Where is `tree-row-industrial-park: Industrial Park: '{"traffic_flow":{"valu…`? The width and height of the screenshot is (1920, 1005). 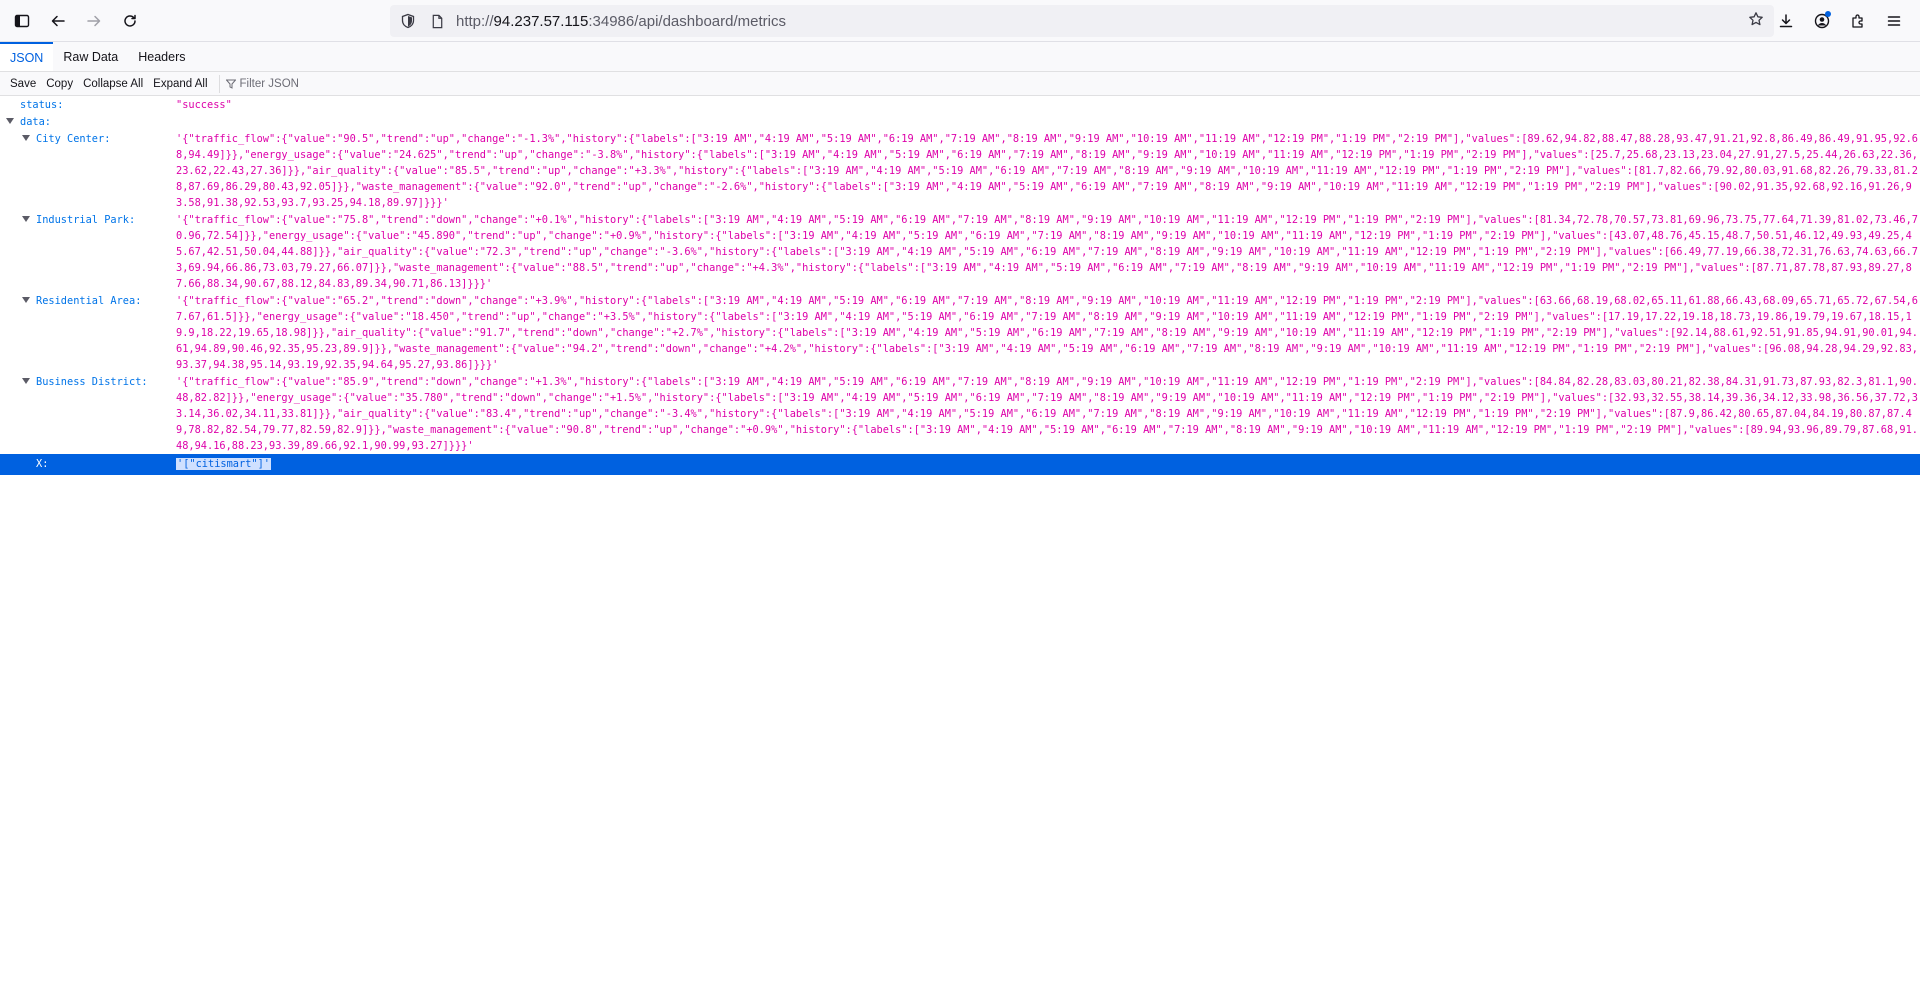 tree-row-industrial-park: Industrial Park: '{"traffic_flow":{"valu… is located at coordinates (960, 251).